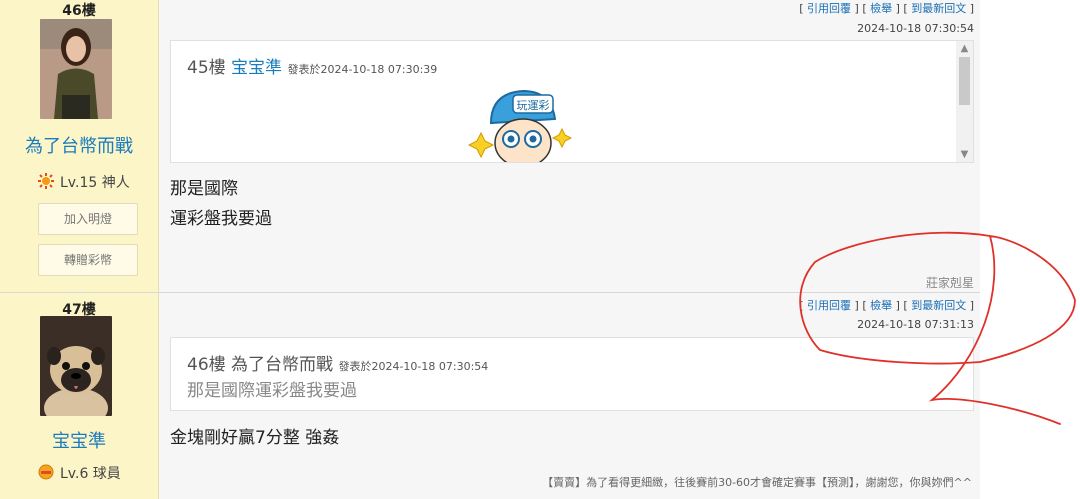 This screenshot has height=499, width=1080. I want to click on quote-floor: 45樓, so click(206, 68).